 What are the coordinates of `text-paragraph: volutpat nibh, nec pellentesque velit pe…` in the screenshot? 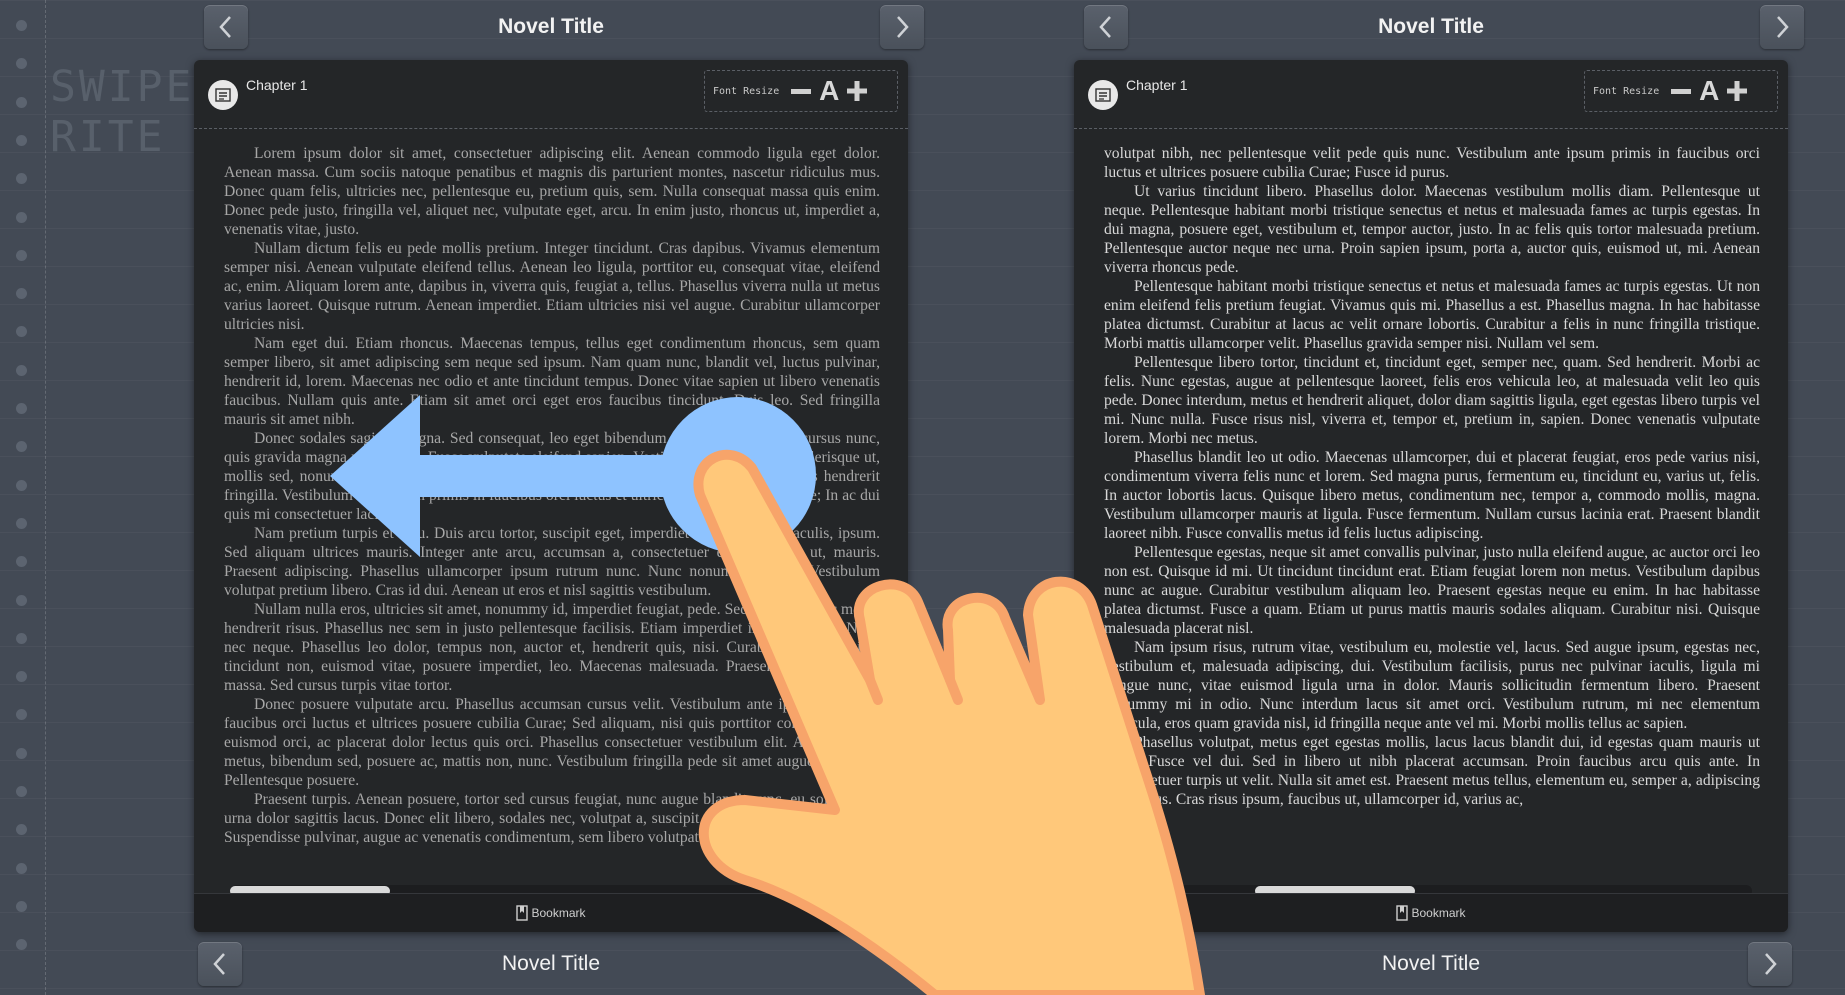 It's located at (1432, 163).